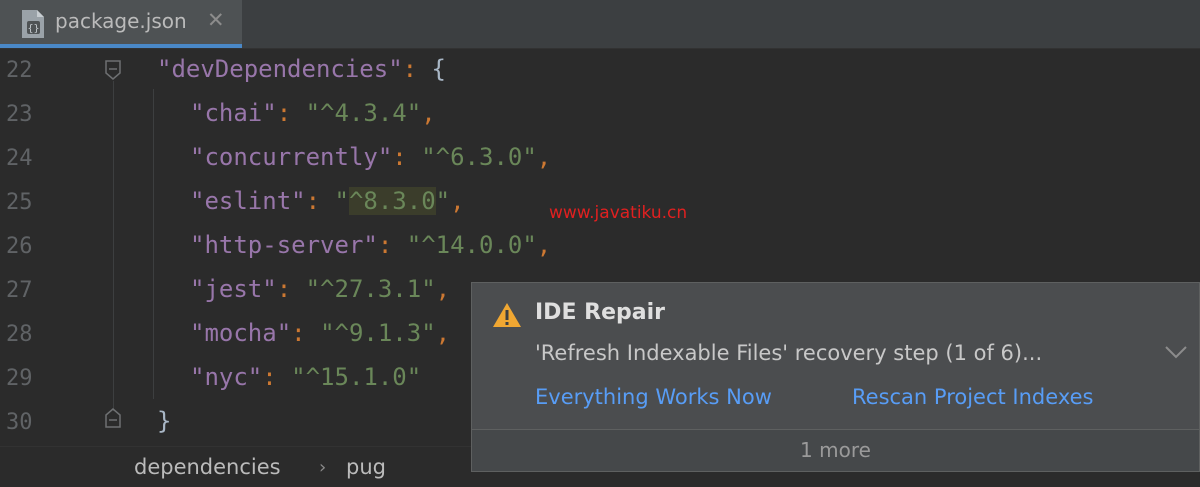 This screenshot has height=487, width=1200. I want to click on tab-package-json: {} package.json ✕, so click(121, 24).